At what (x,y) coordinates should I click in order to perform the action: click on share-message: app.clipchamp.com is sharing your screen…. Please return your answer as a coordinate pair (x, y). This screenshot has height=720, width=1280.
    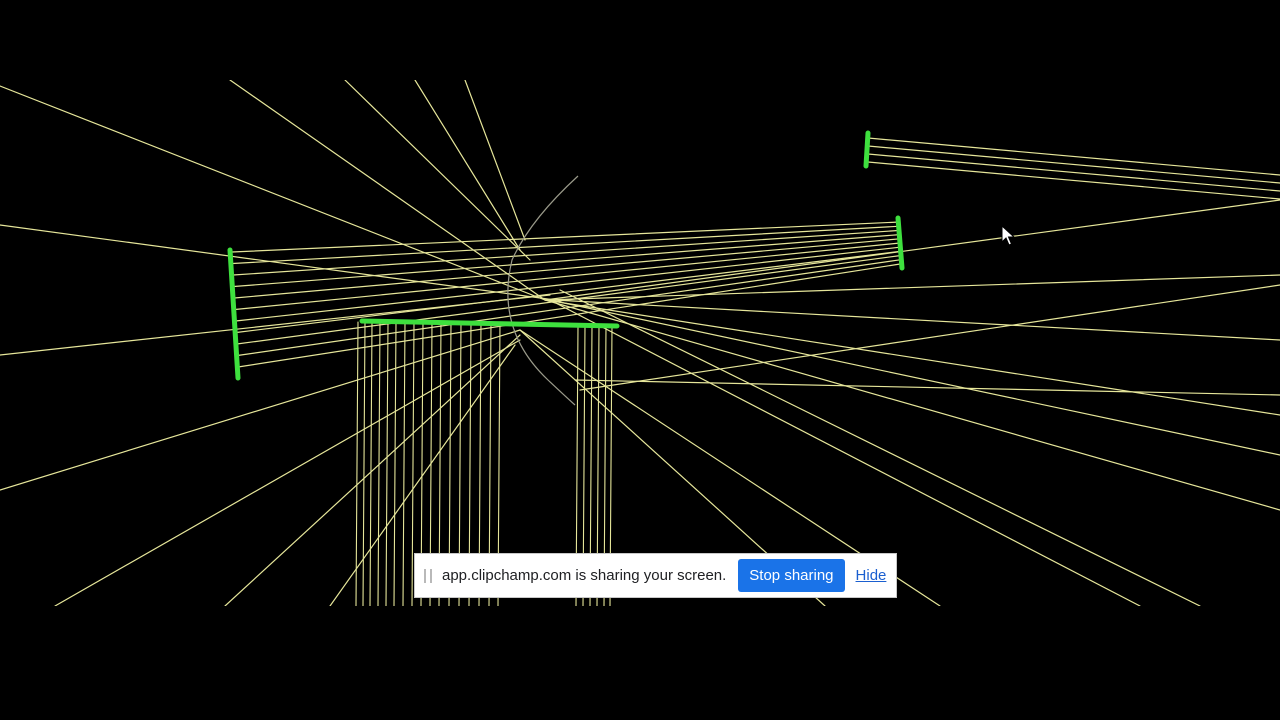
    Looking at the image, I should click on (584, 575).